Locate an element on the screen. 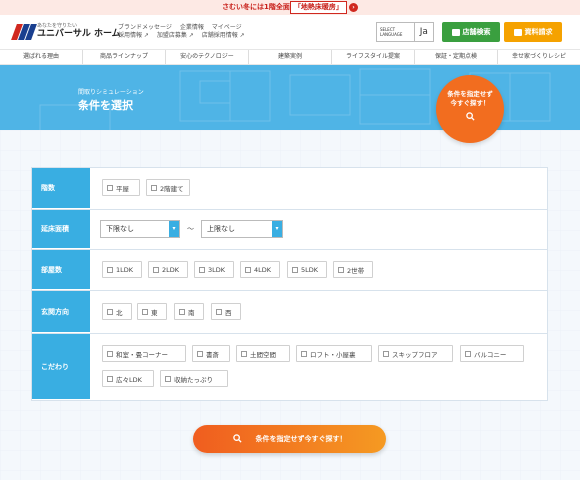 This screenshot has width=580, height=480. gnav-item-recipe: 幸せ家づくりレシピ is located at coordinates (538, 57).